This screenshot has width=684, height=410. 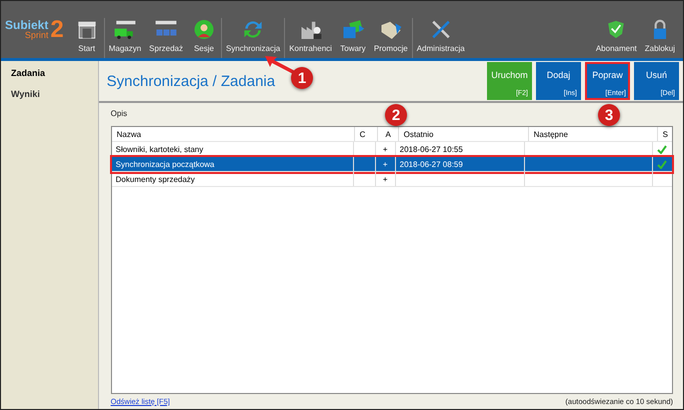 I want to click on table-cell: Słowniki, kartoteki, stany, so click(x=160, y=149).